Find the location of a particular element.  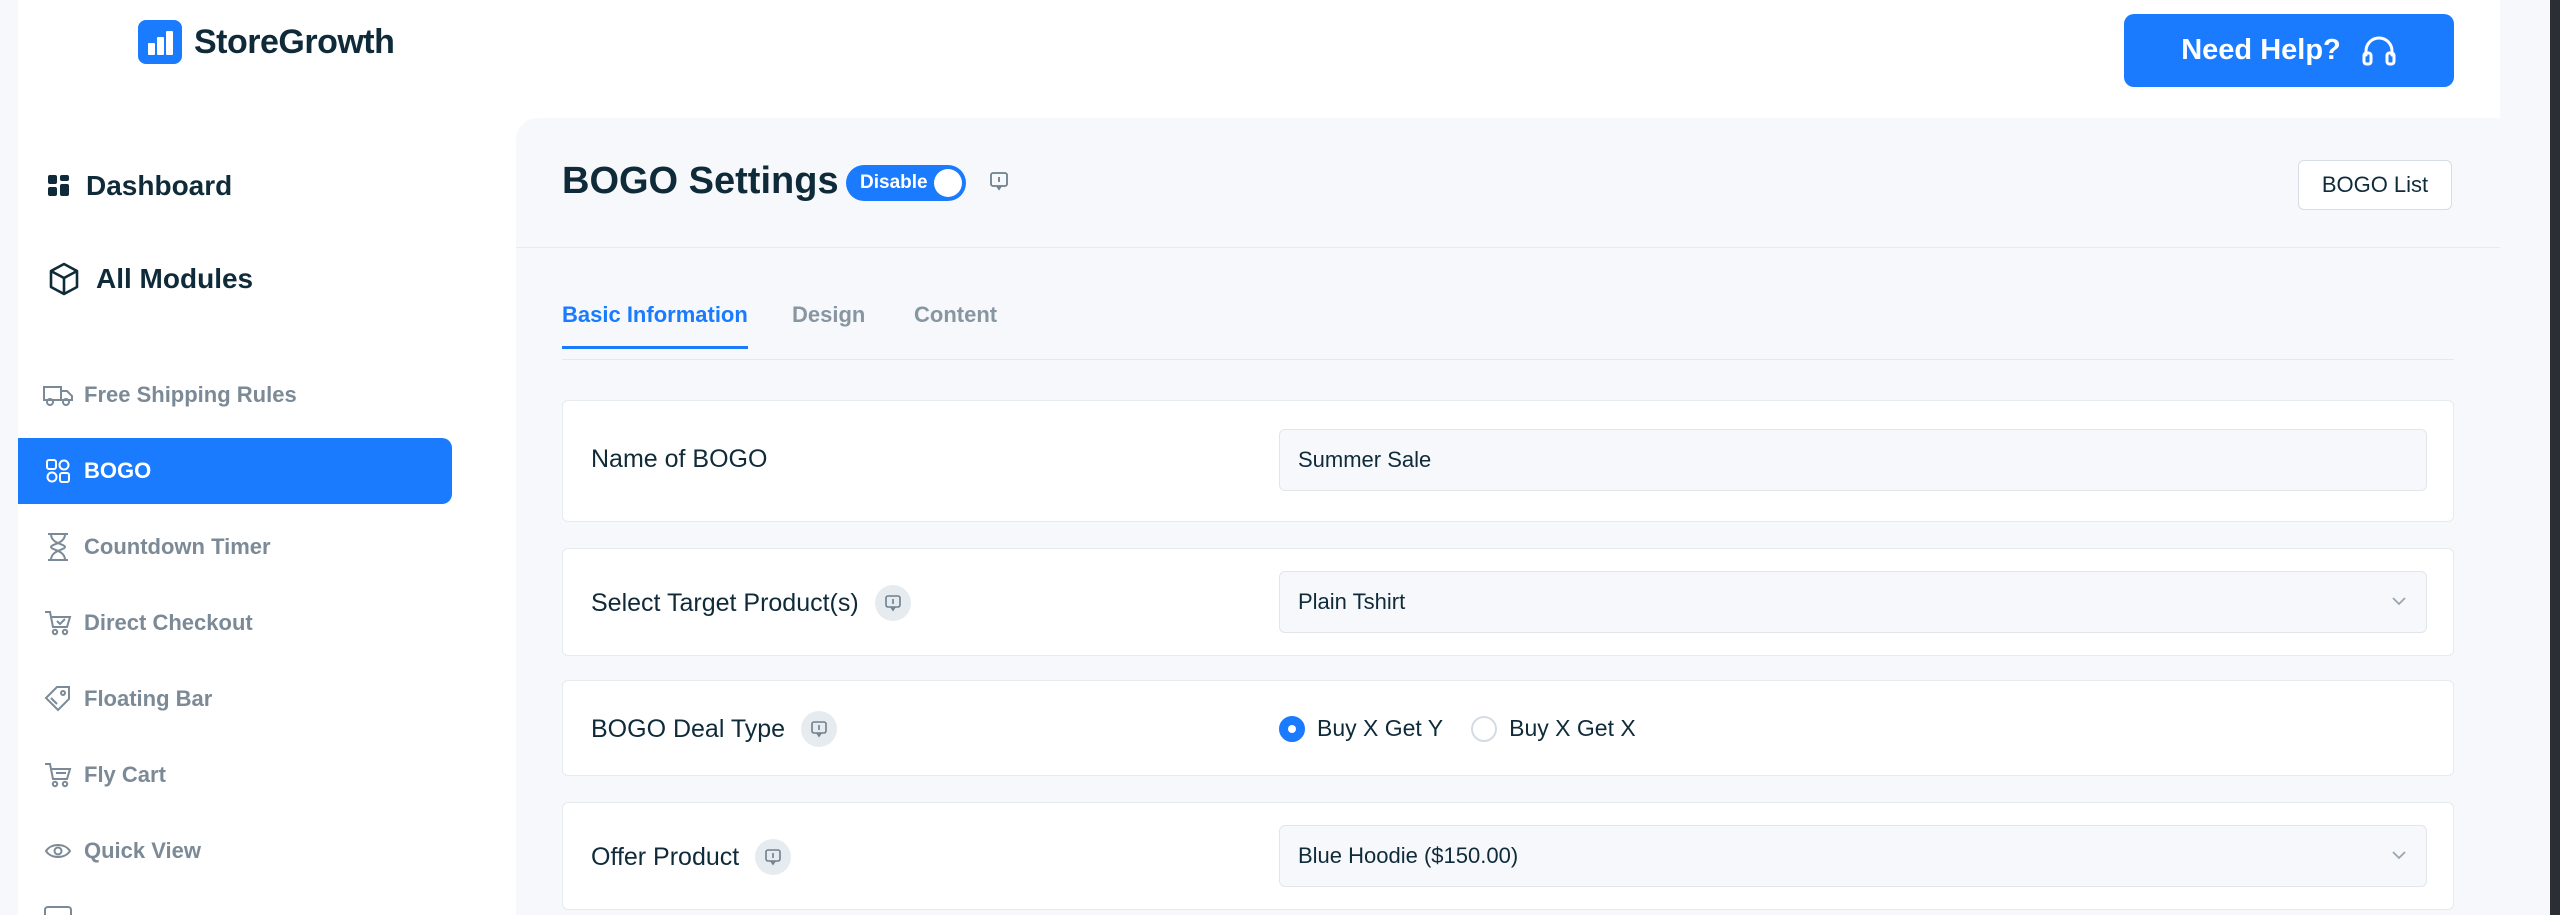

sidebar-item-direct-checkout: Direct Checkout is located at coordinates (235, 623).